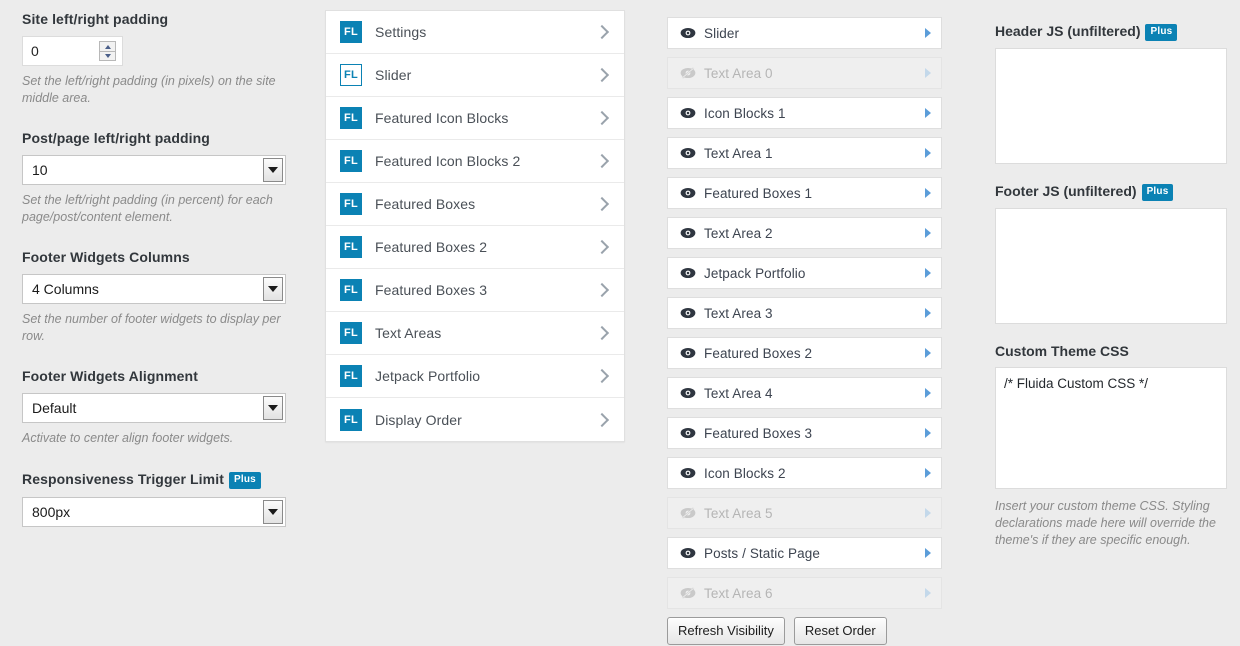  I want to click on visibility-row: Jetpack Portfolio, so click(804, 273).